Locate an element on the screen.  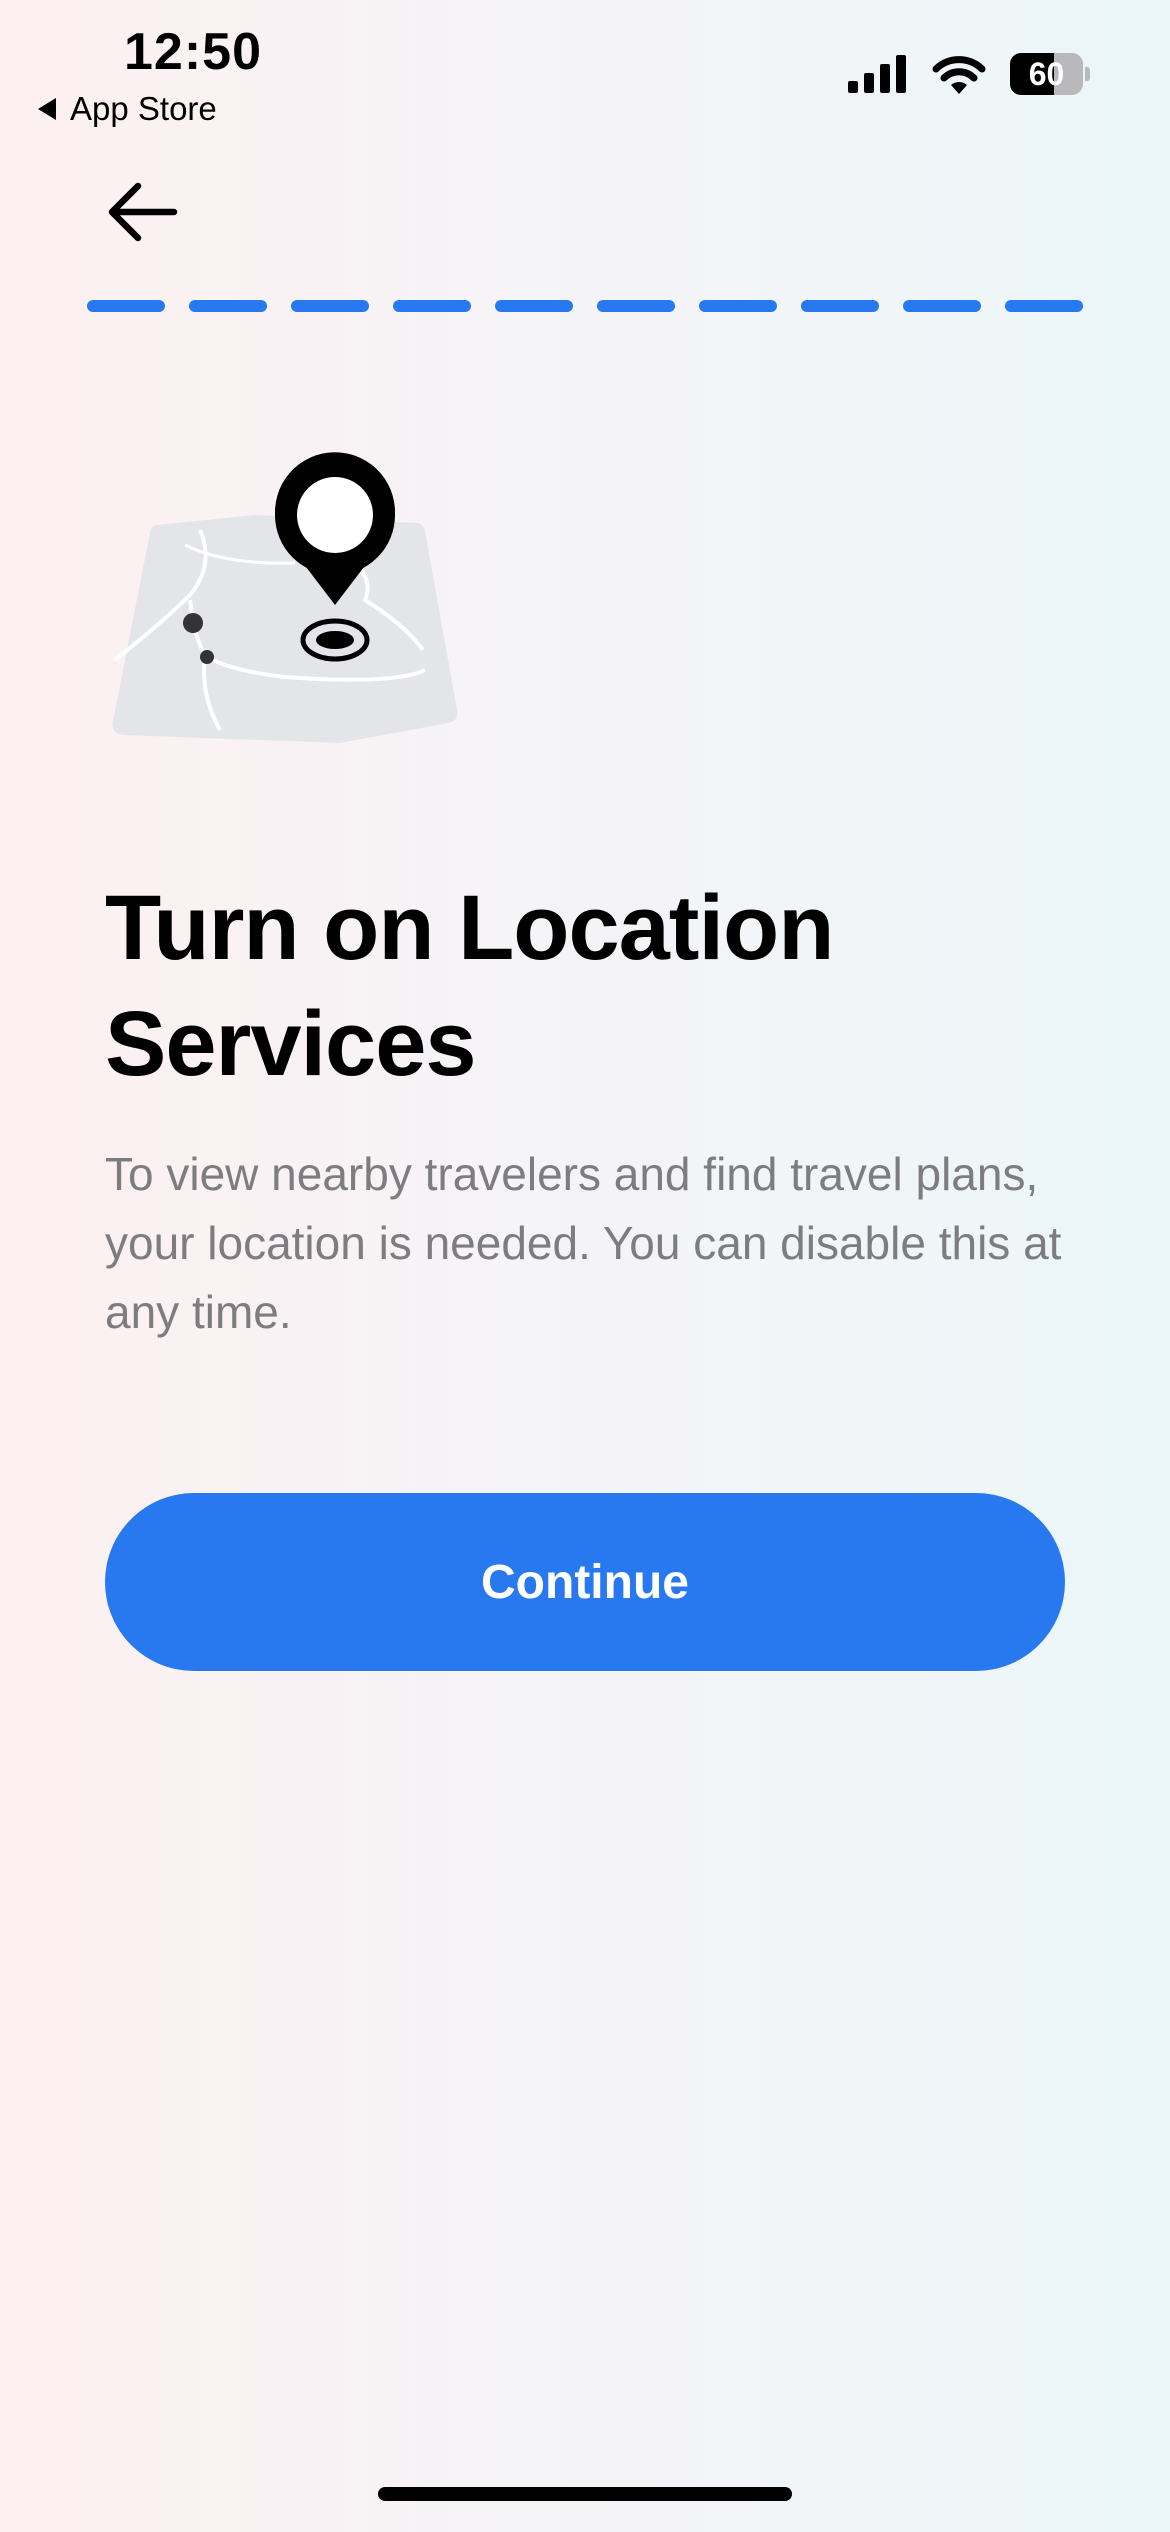
continue-button: Continue is located at coordinates (585, 1582).